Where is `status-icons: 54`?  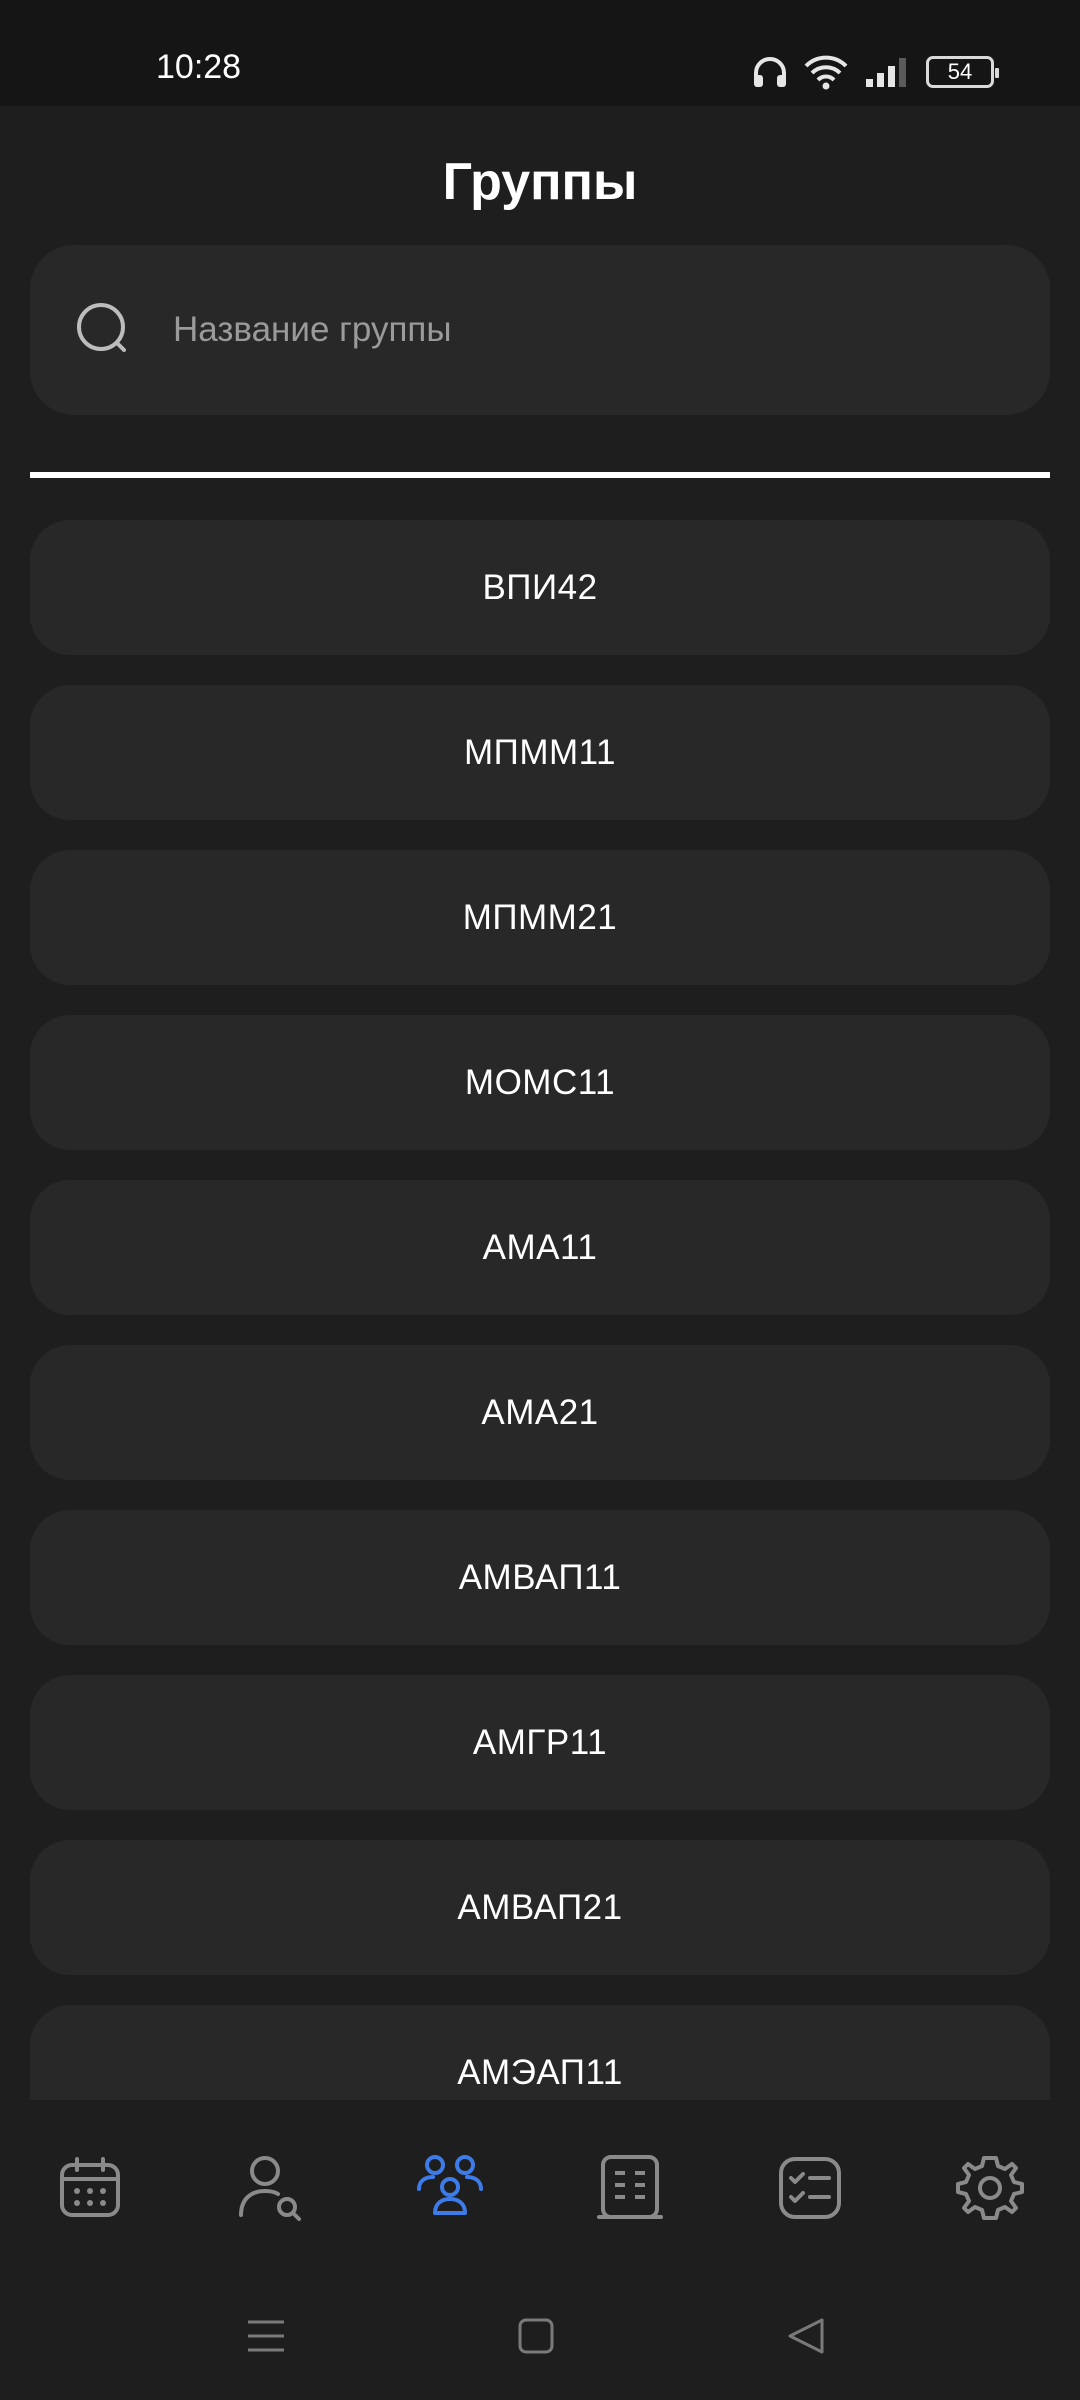
status-icons: 54 is located at coordinates (875, 72).